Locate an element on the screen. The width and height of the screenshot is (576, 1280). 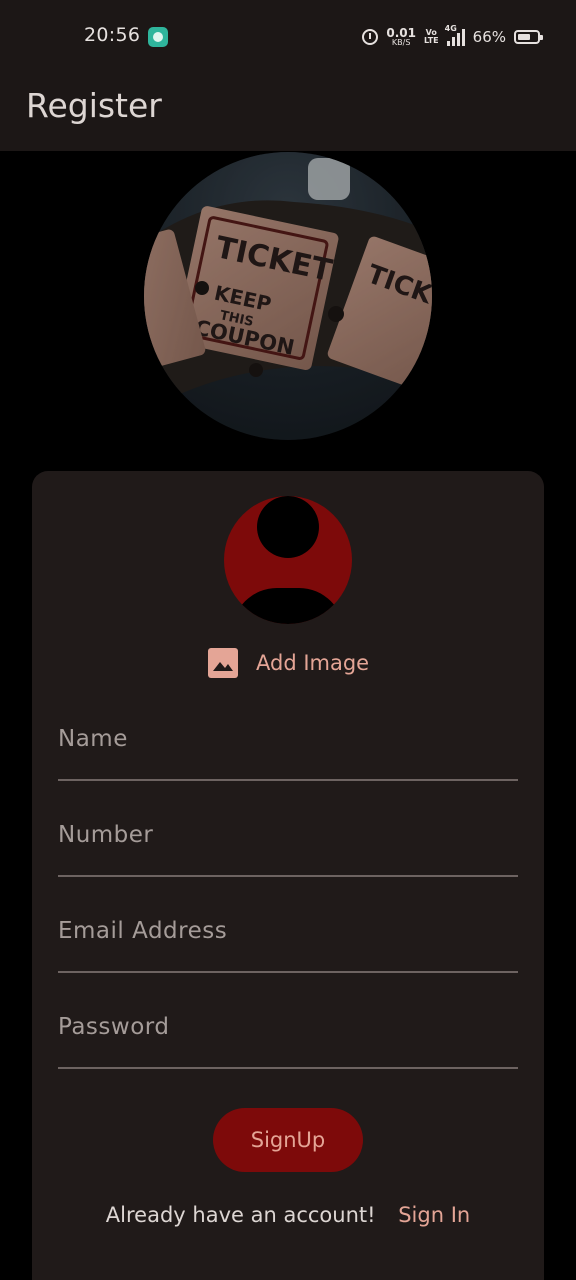
status-bar: 20:56 0.01 KB/S Vo LTE 4G 66% is located at coordinates (288, 36).